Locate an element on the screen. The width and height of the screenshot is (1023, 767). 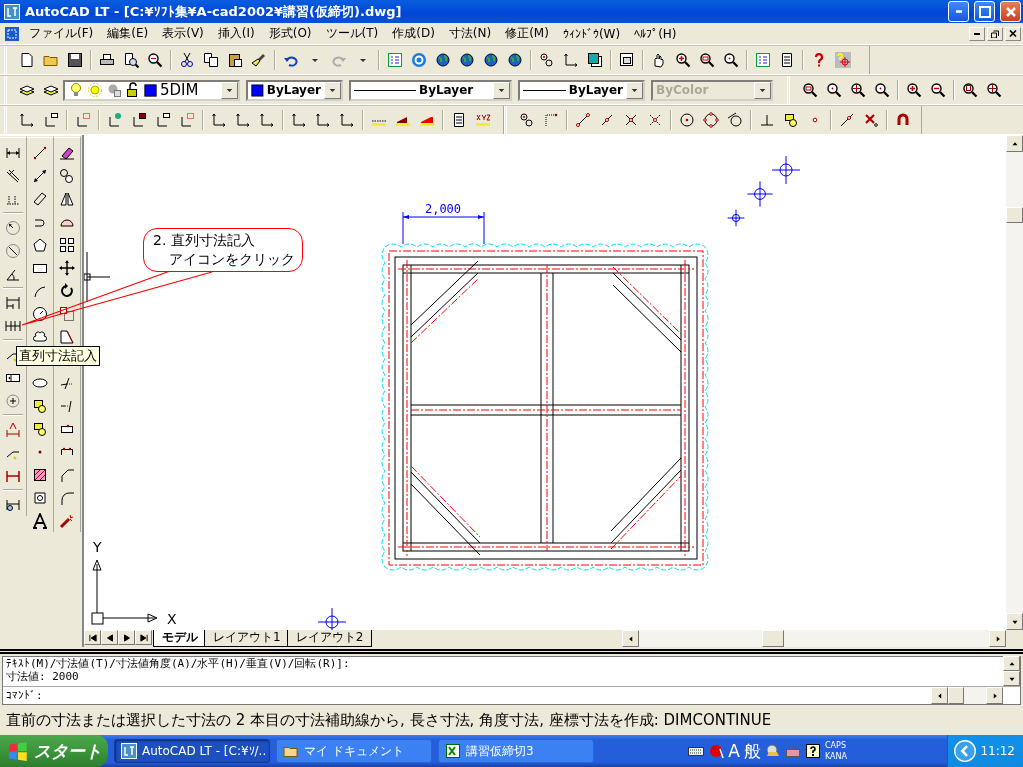
quadrant-icon is located at coordinates (711, 120).